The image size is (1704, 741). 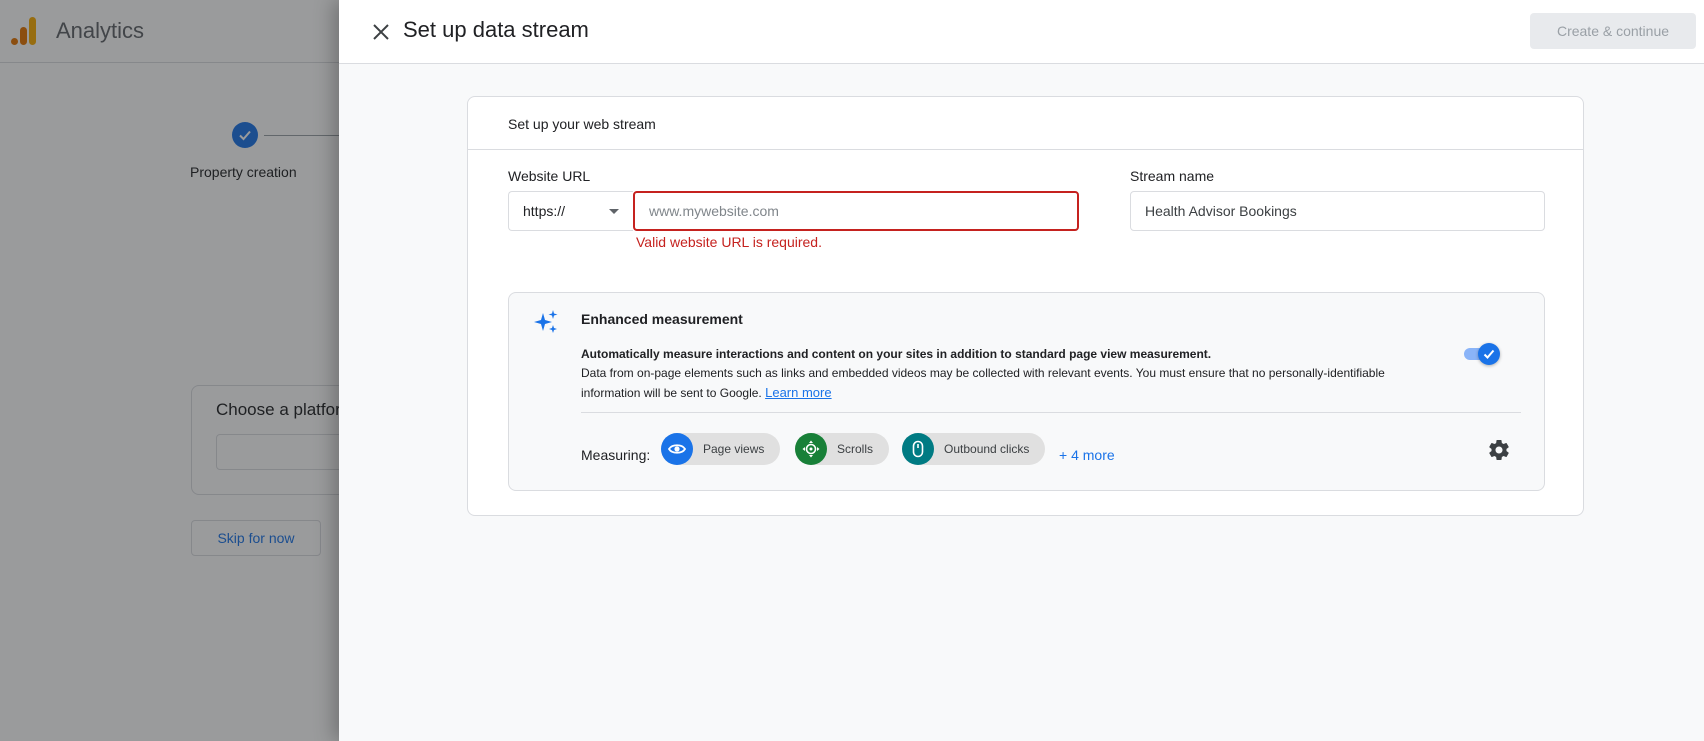 What do you see at coordinates (798, 392) in the screenshot?
I see `learn-more-link: Learn more` at bounding box center [798, 392].